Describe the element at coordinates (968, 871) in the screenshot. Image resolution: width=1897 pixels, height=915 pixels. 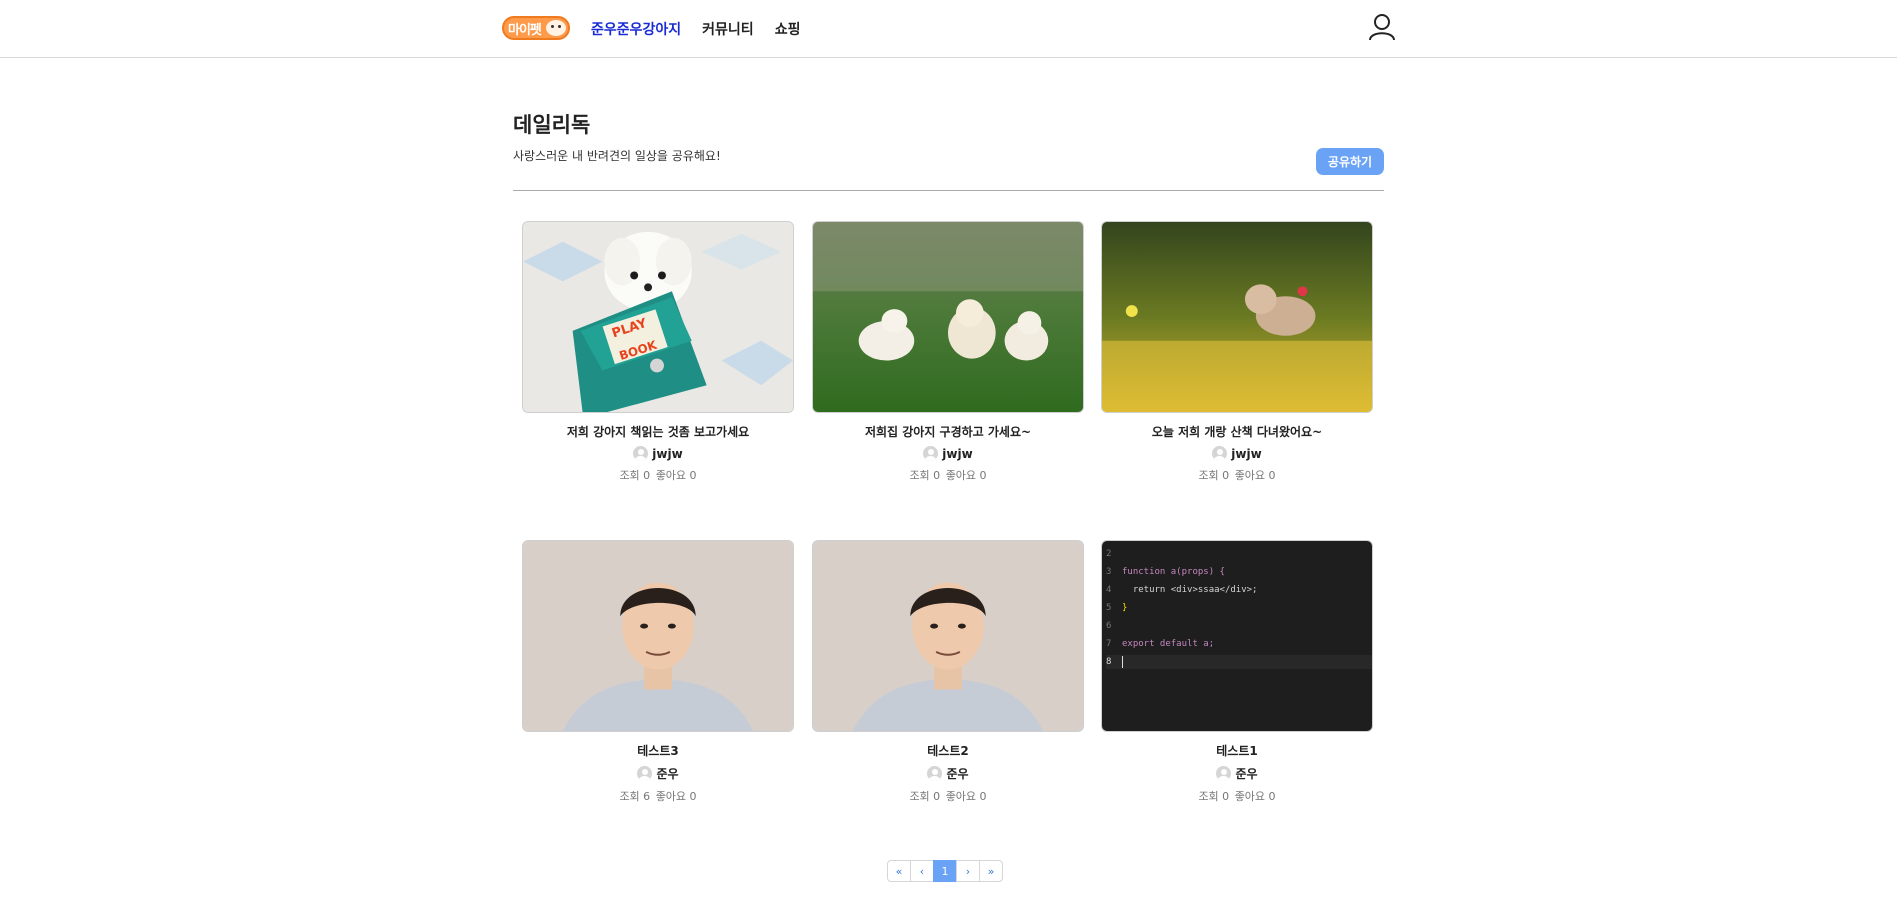
I see `next-page-button: ›` at that location.